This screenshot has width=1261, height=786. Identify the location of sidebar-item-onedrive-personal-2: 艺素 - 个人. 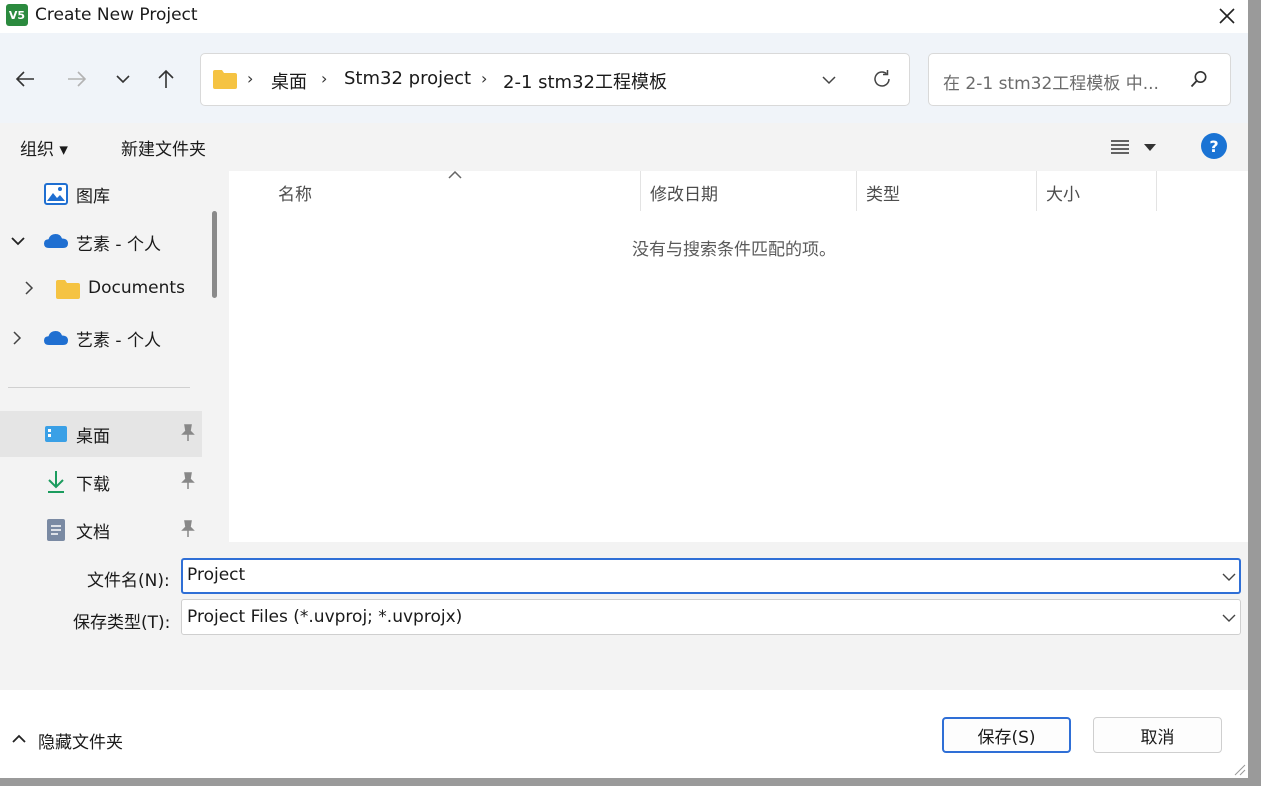
(101, 338).